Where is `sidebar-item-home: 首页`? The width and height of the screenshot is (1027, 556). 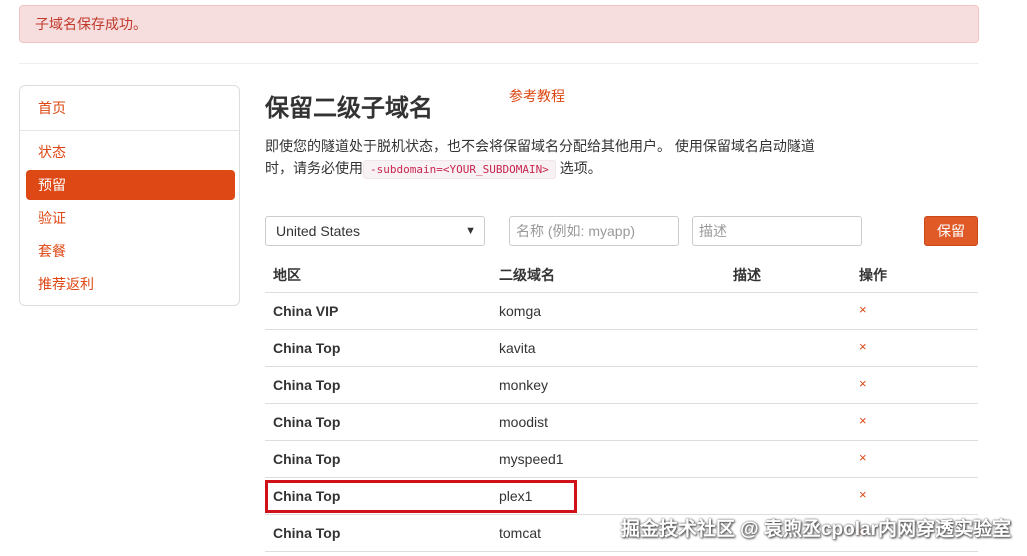
sidebar-item-home: 首页 is located at coordinates (130, 108).